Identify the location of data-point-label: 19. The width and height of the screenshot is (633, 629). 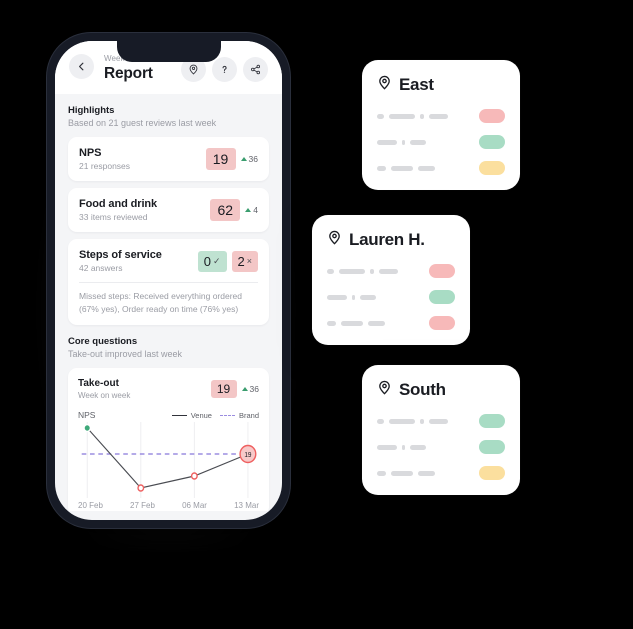
(247, 455).